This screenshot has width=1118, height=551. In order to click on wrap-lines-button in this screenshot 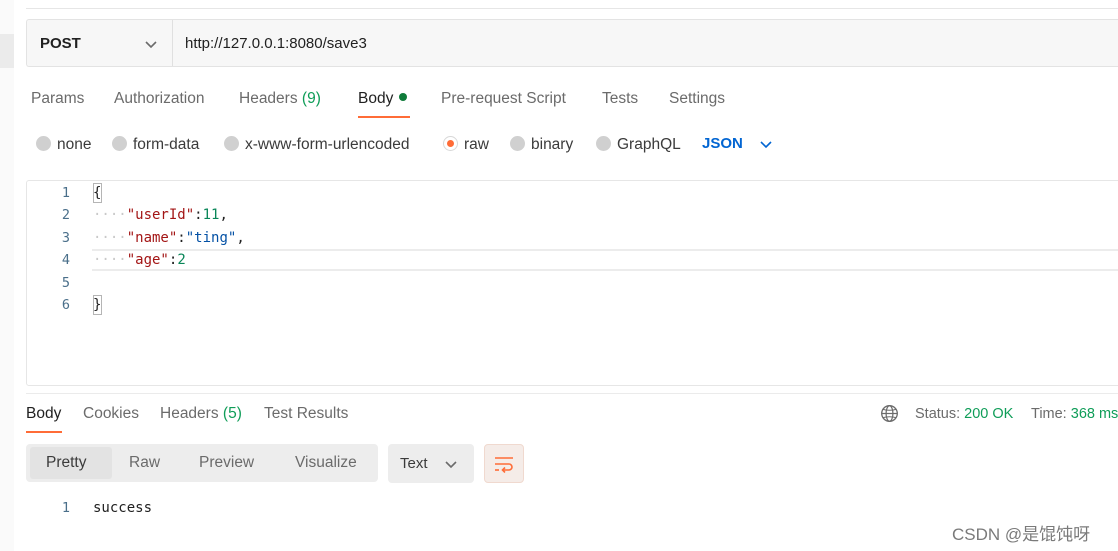, I will do `click(504, 463)`.